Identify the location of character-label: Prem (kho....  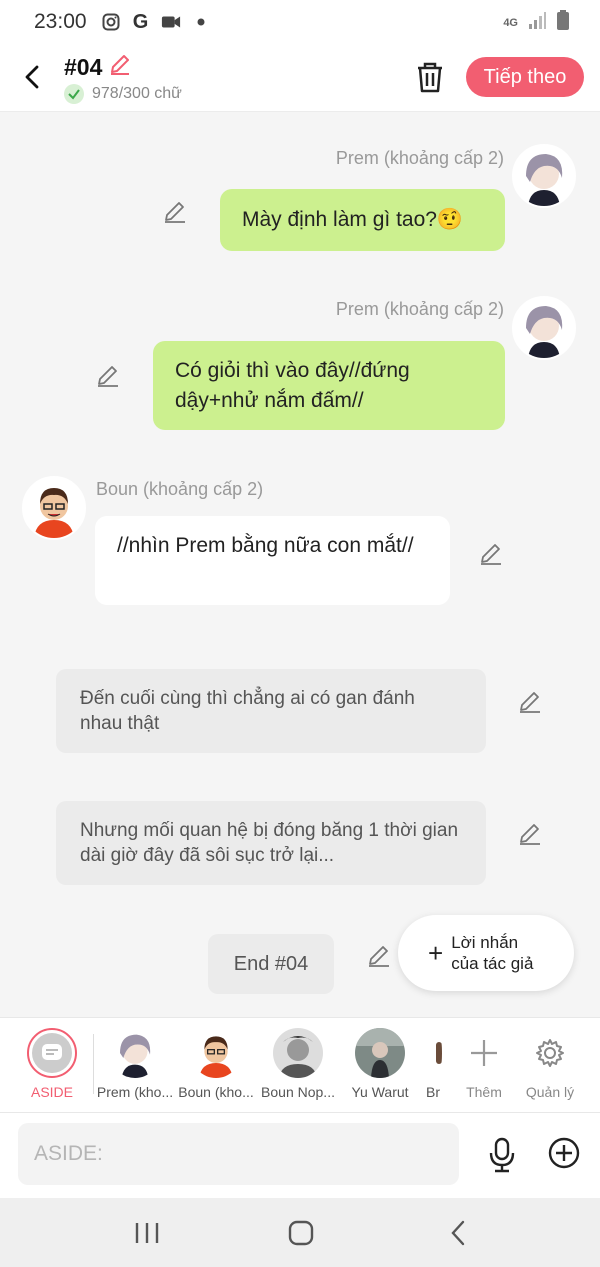
(135, 1092).